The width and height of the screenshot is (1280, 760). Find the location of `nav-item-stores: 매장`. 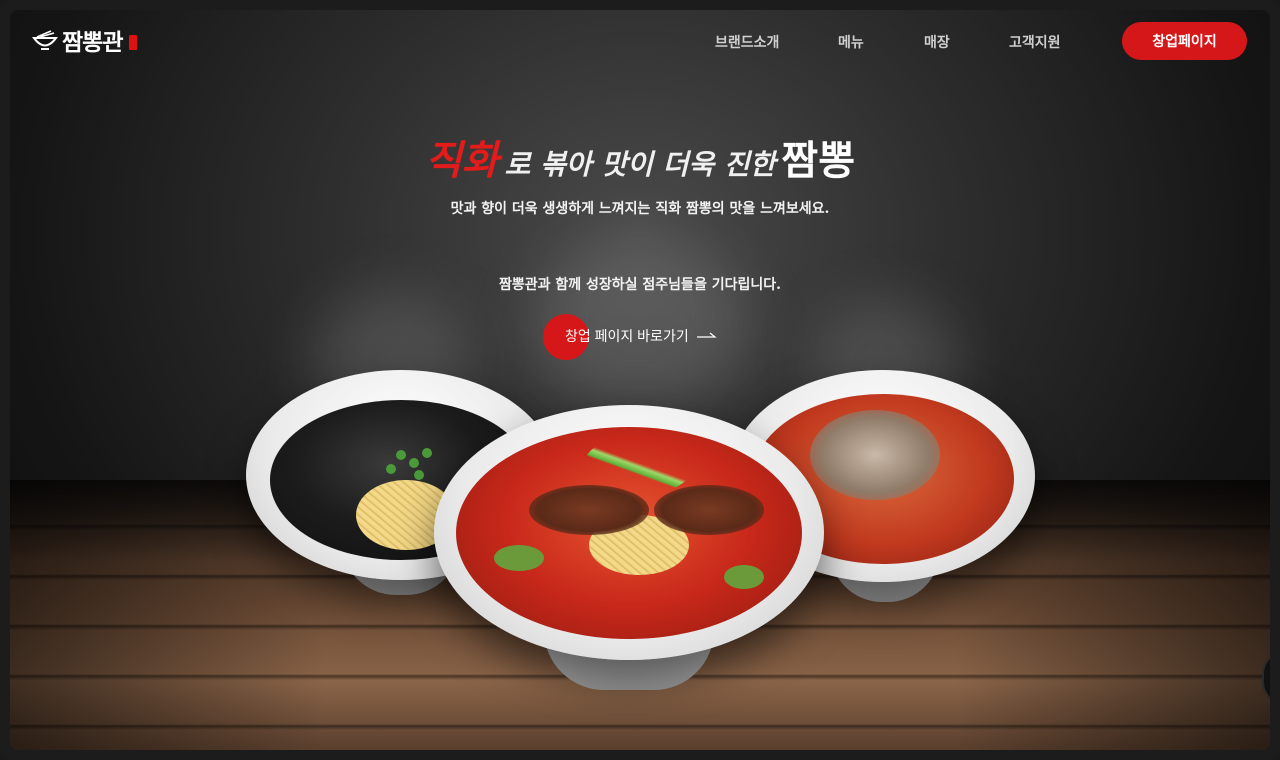

nav-item-stores: 매장 is located at coordinates (937, 42).